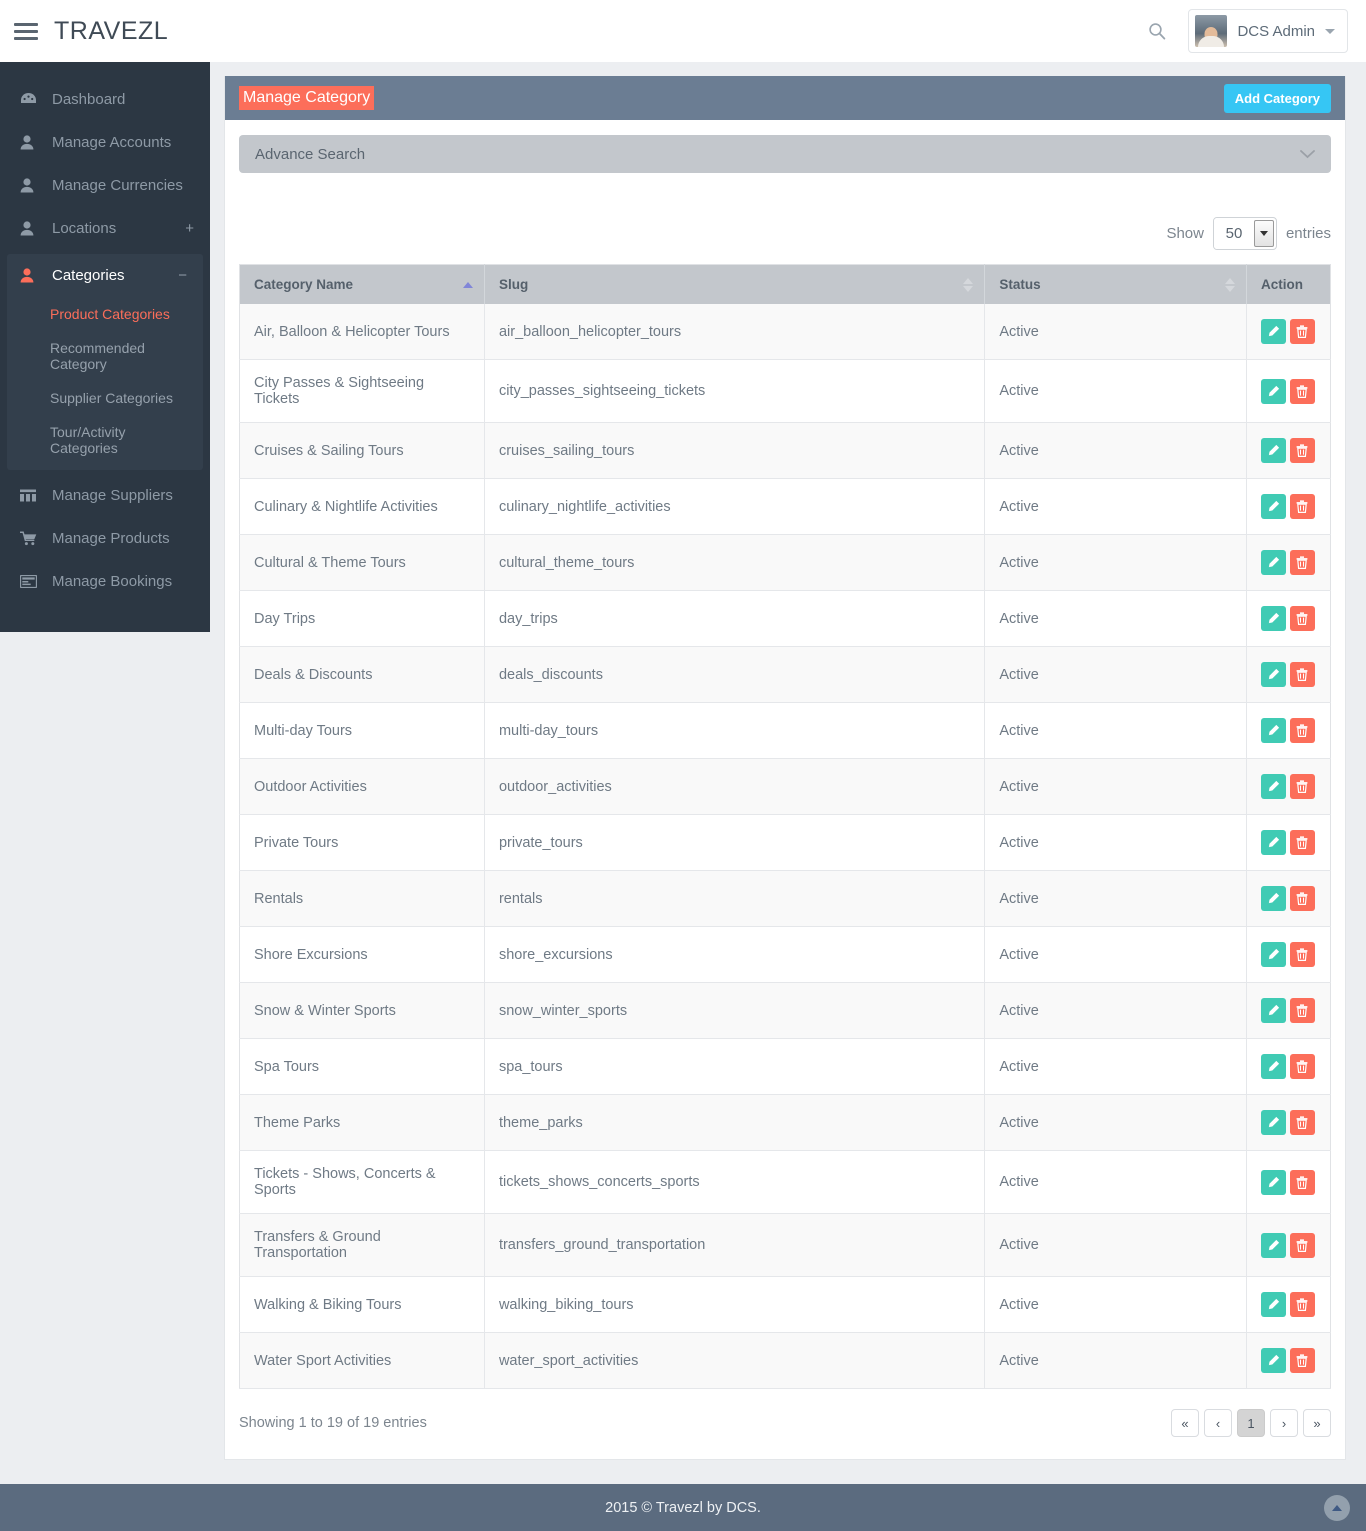 Image resolution: width=1366 pixels, height=1531 pixels. Describe the element at coordinates (683, 31) in the screenshot. I see `top-navbar: TRAVEZL DCS Admin` at that location.